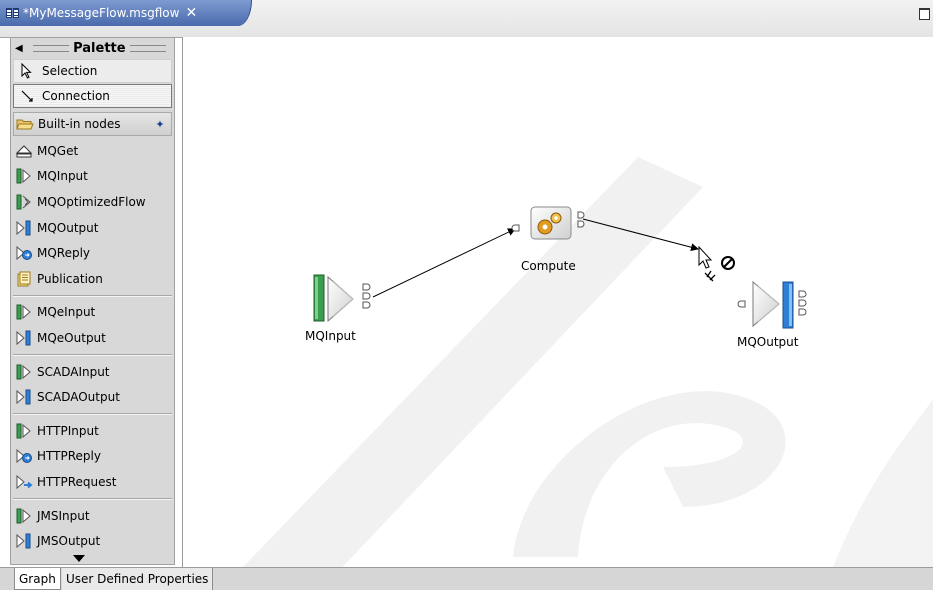  Describe the element at coordinates (548, 266) in the screenshot. I see `node-label-compute: Compute` at that location.